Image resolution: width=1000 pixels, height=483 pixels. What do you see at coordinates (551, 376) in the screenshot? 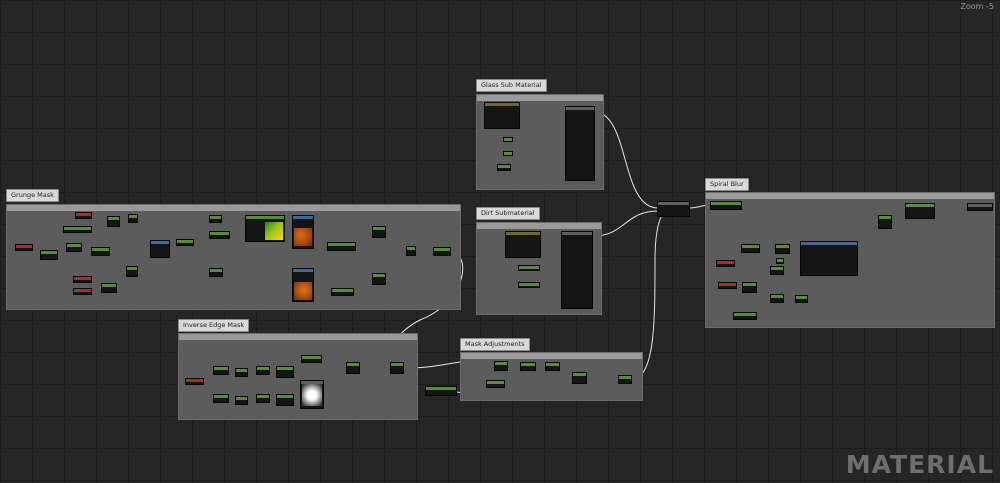
I see `mask-adjustments-comment-box` at bounding box center [551, 376].